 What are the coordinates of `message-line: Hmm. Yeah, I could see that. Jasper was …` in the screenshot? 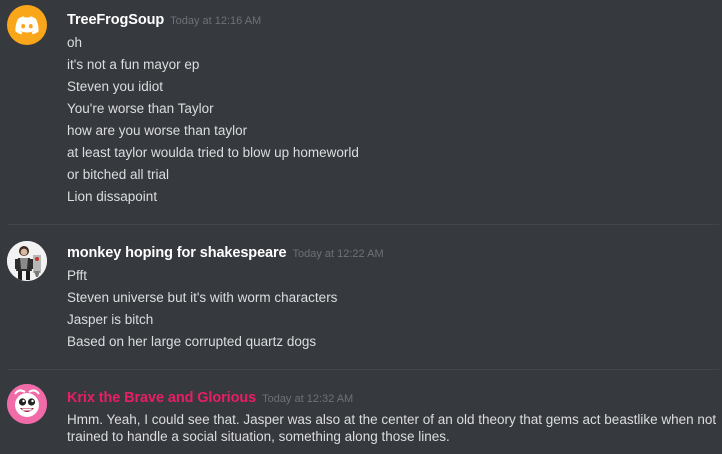 It's located at (392, 428).